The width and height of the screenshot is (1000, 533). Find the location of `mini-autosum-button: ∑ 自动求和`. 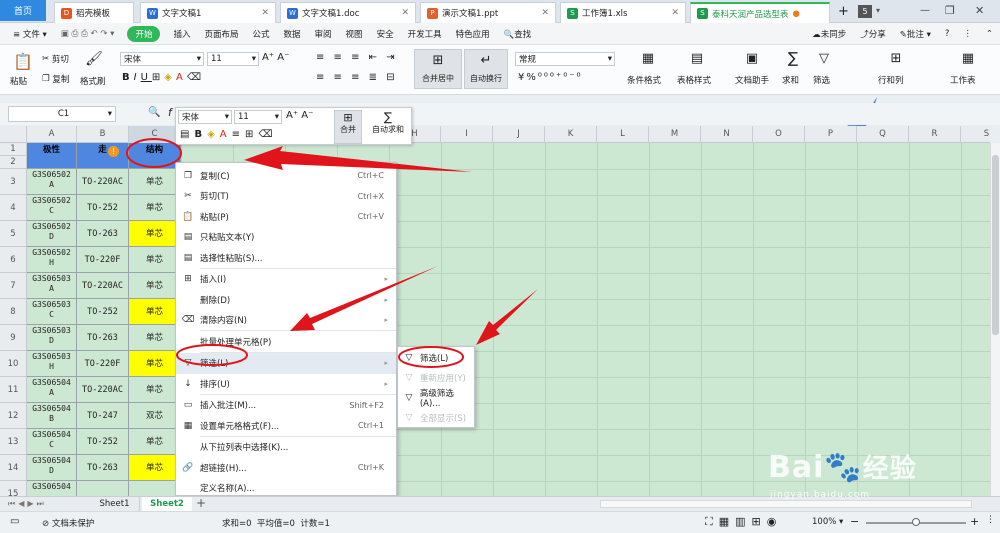

mini-autosum-button: ∑ 自动求和 is located at coordinates (388, 127).